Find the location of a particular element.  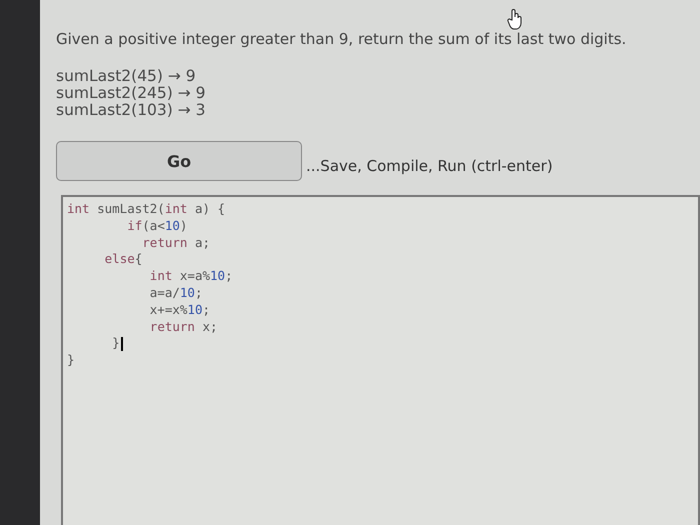

code-line: x+=x%10; is located at coordinates (180, 310).